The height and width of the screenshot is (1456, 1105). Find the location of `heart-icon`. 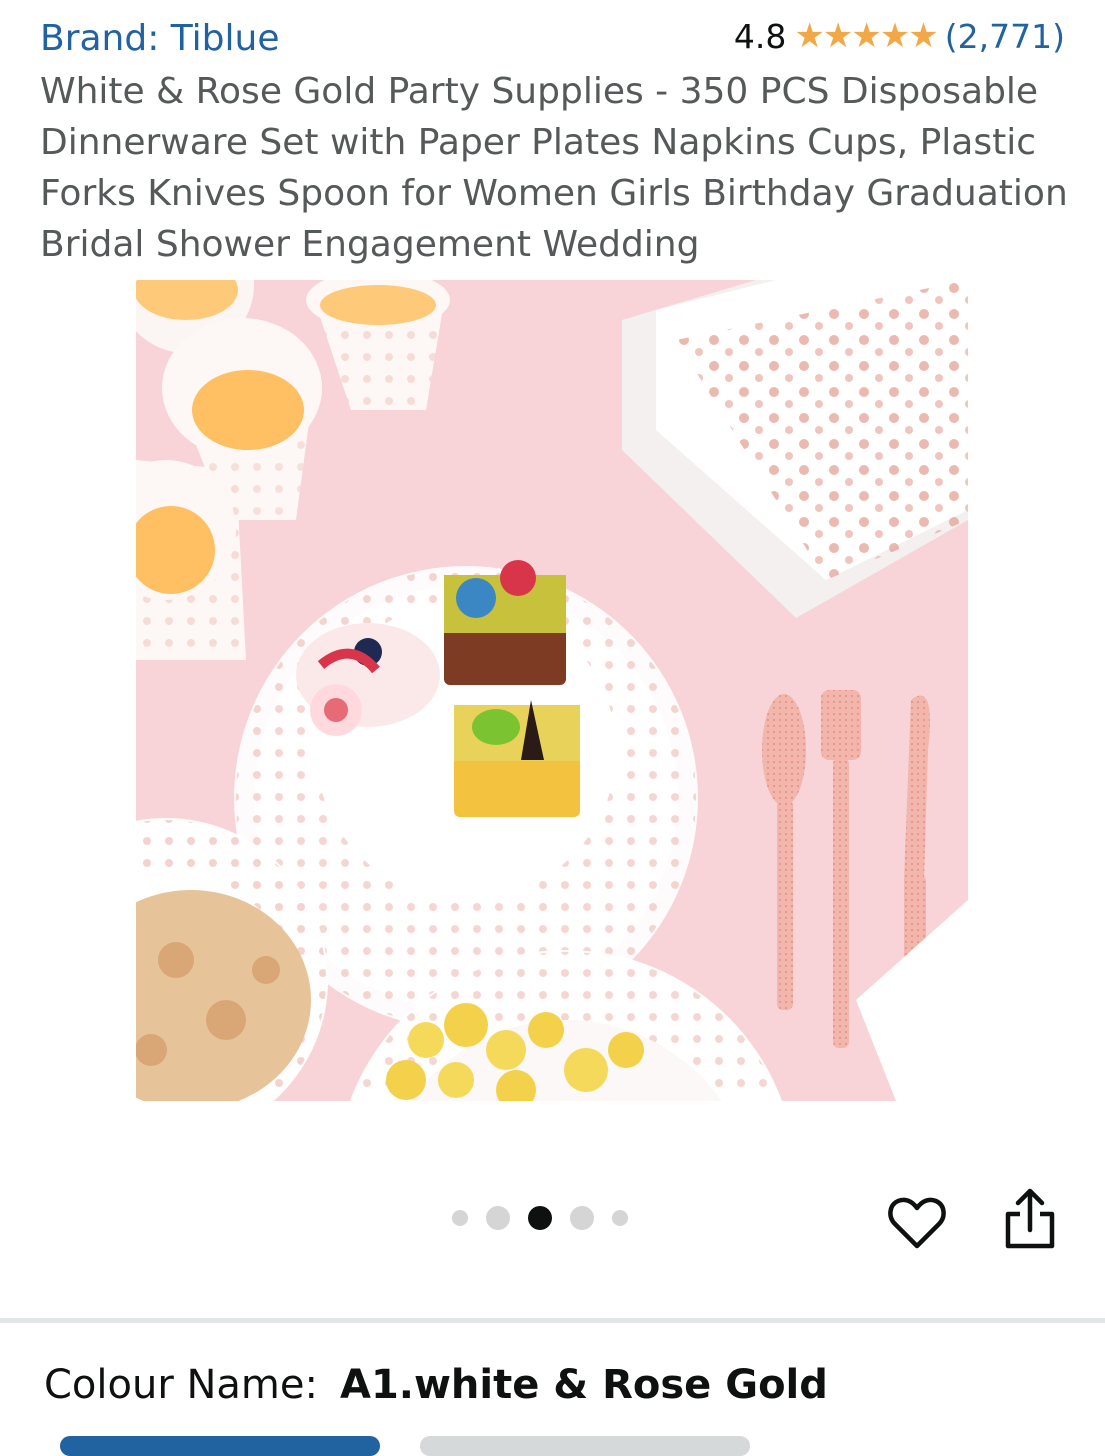

heart-icon is located at coordinates (917, 1223).